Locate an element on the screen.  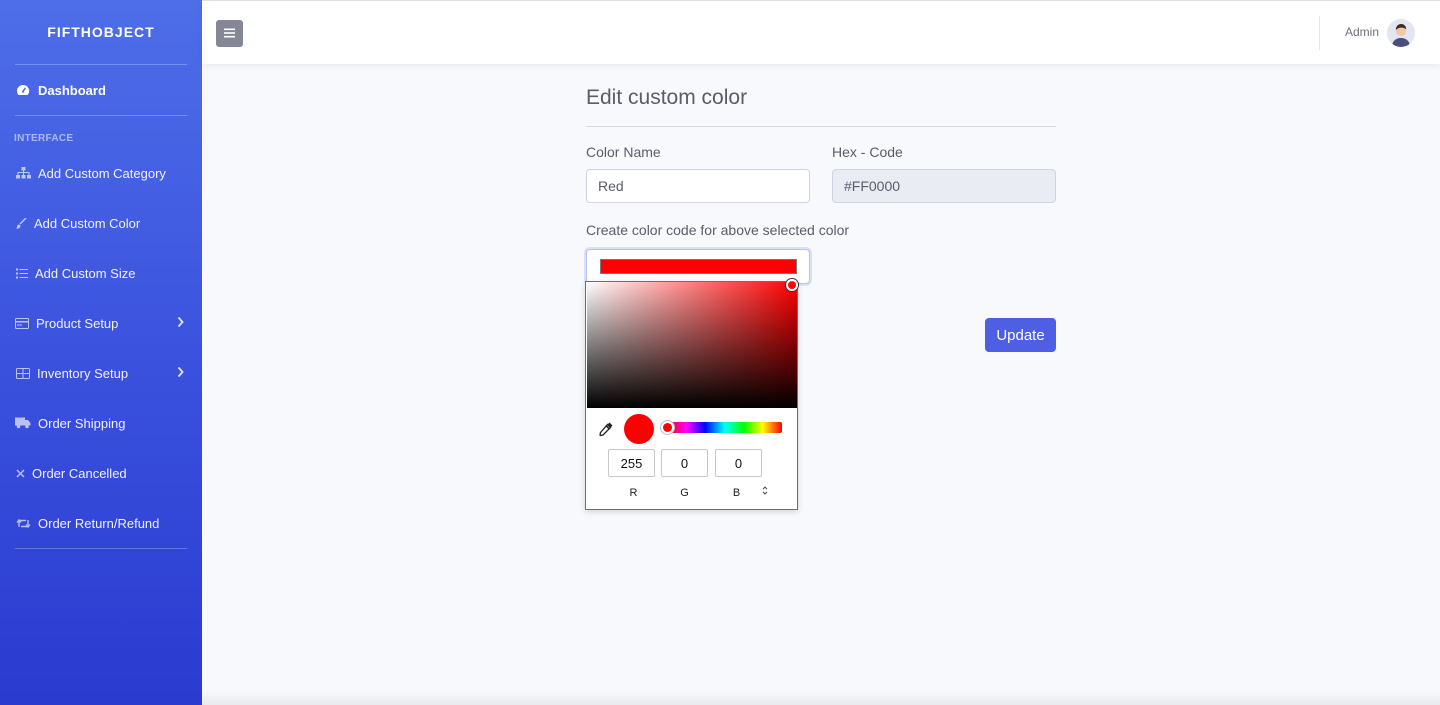
sidebar-item-label: Order Cancelled is located at coordinates (79, 473).